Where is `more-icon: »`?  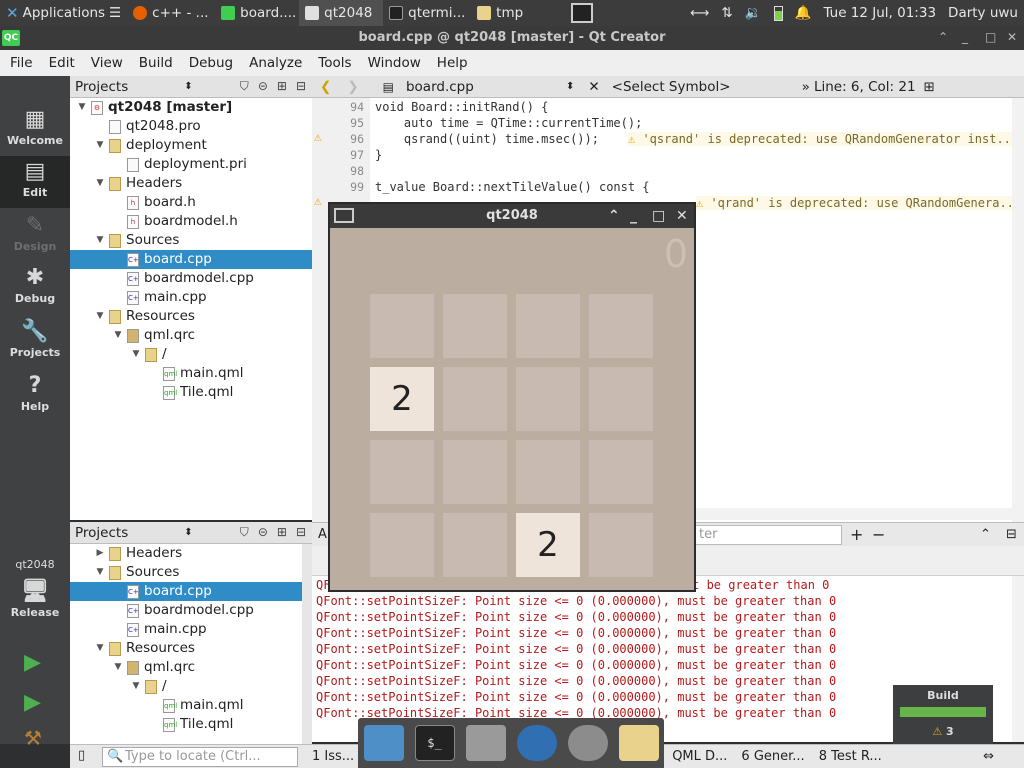 more-icon: » is located at coordinates (806, 87).